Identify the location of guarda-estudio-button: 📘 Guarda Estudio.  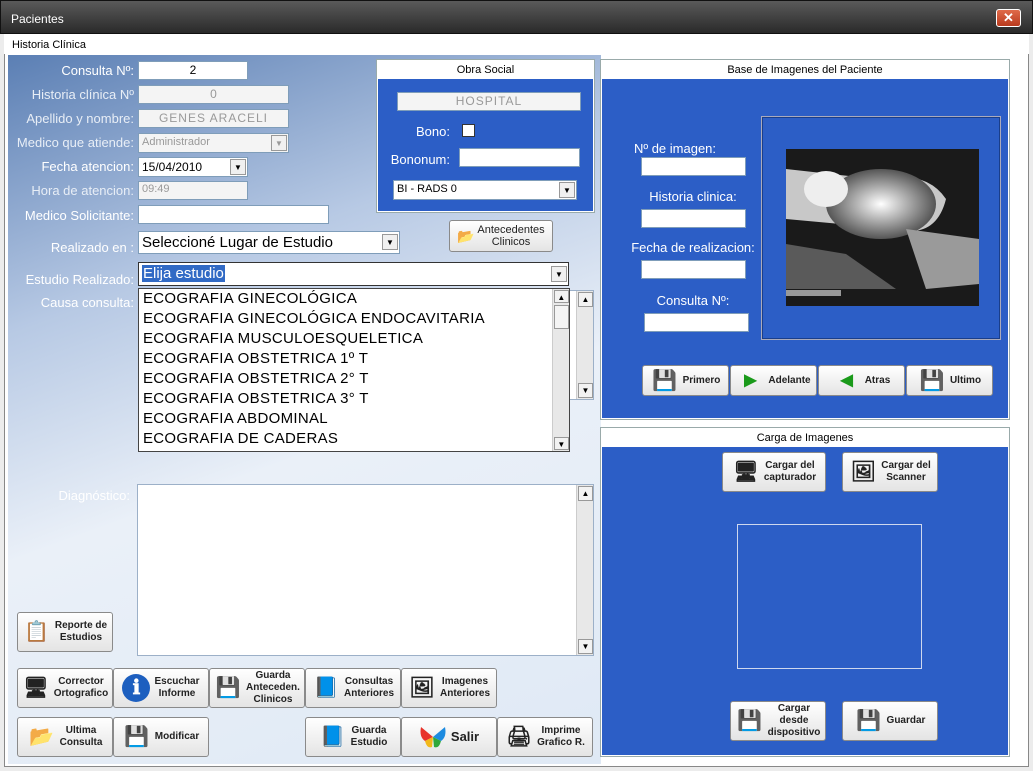
(353, 737).